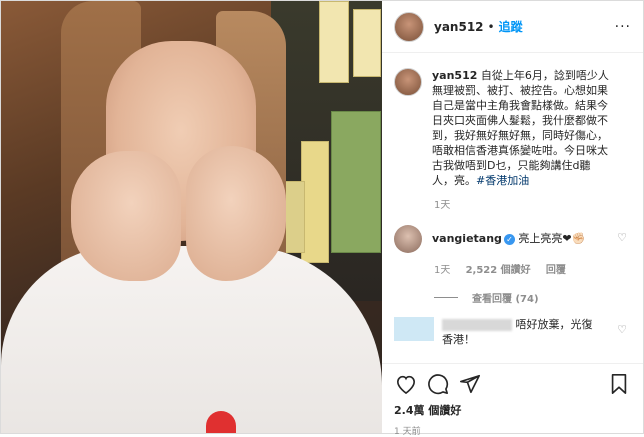  Describe the element at coordinates (505, 299) in the screenshot. I see `view-replies-label: 查看回覆 (74)` at that location.